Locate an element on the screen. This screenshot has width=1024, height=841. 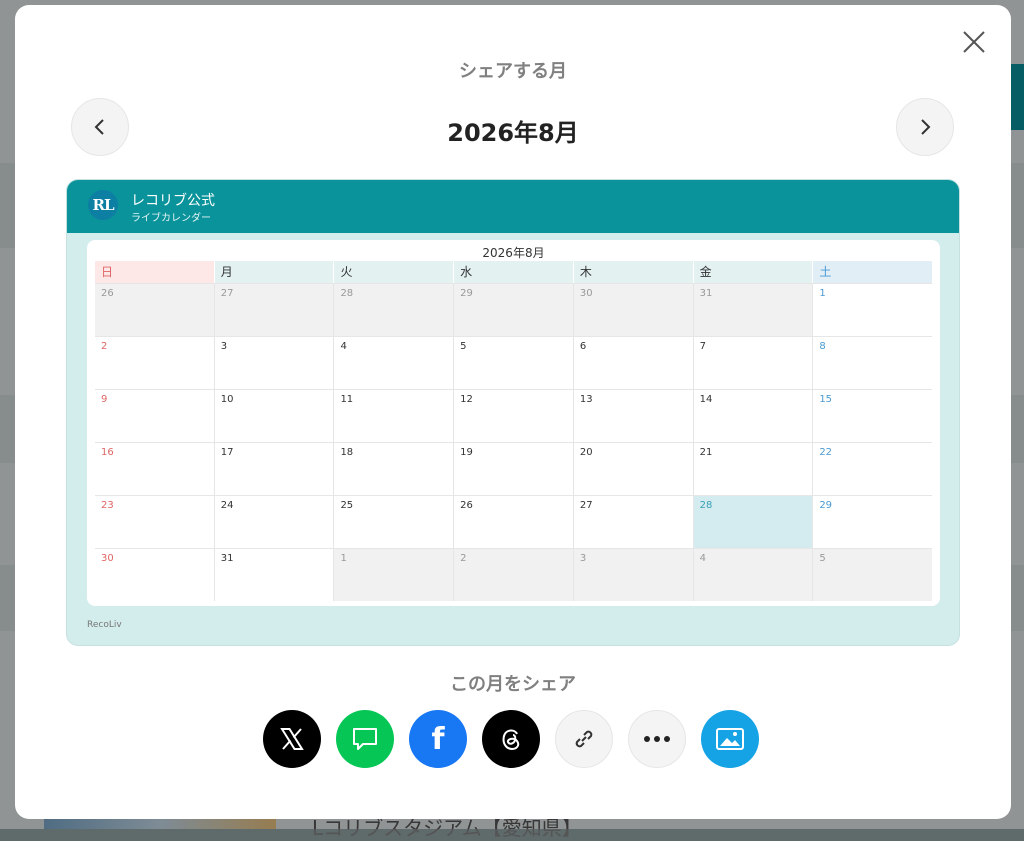
more-options-button is located at coordinates (657, 739).